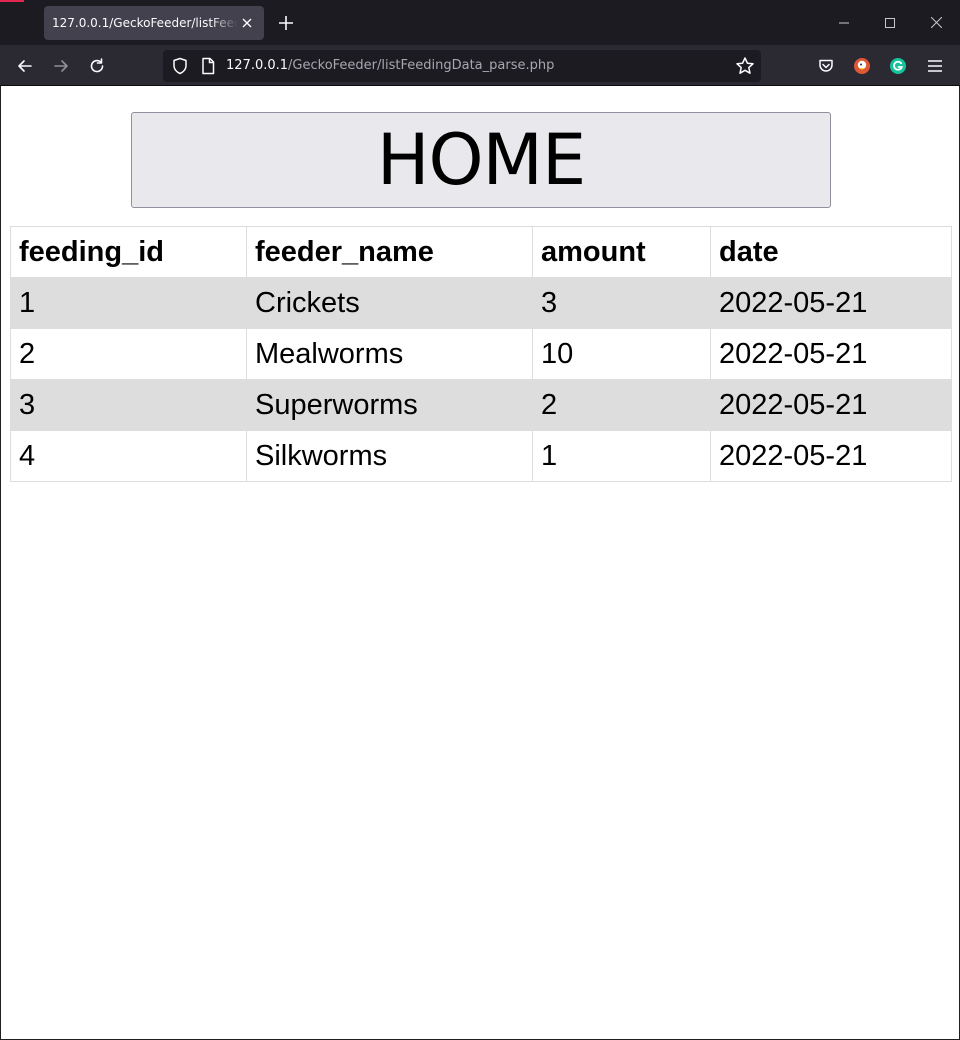 This screenshot has height=1040, width=960. I want to click on grammarly-extension-button, so click(898, 66).